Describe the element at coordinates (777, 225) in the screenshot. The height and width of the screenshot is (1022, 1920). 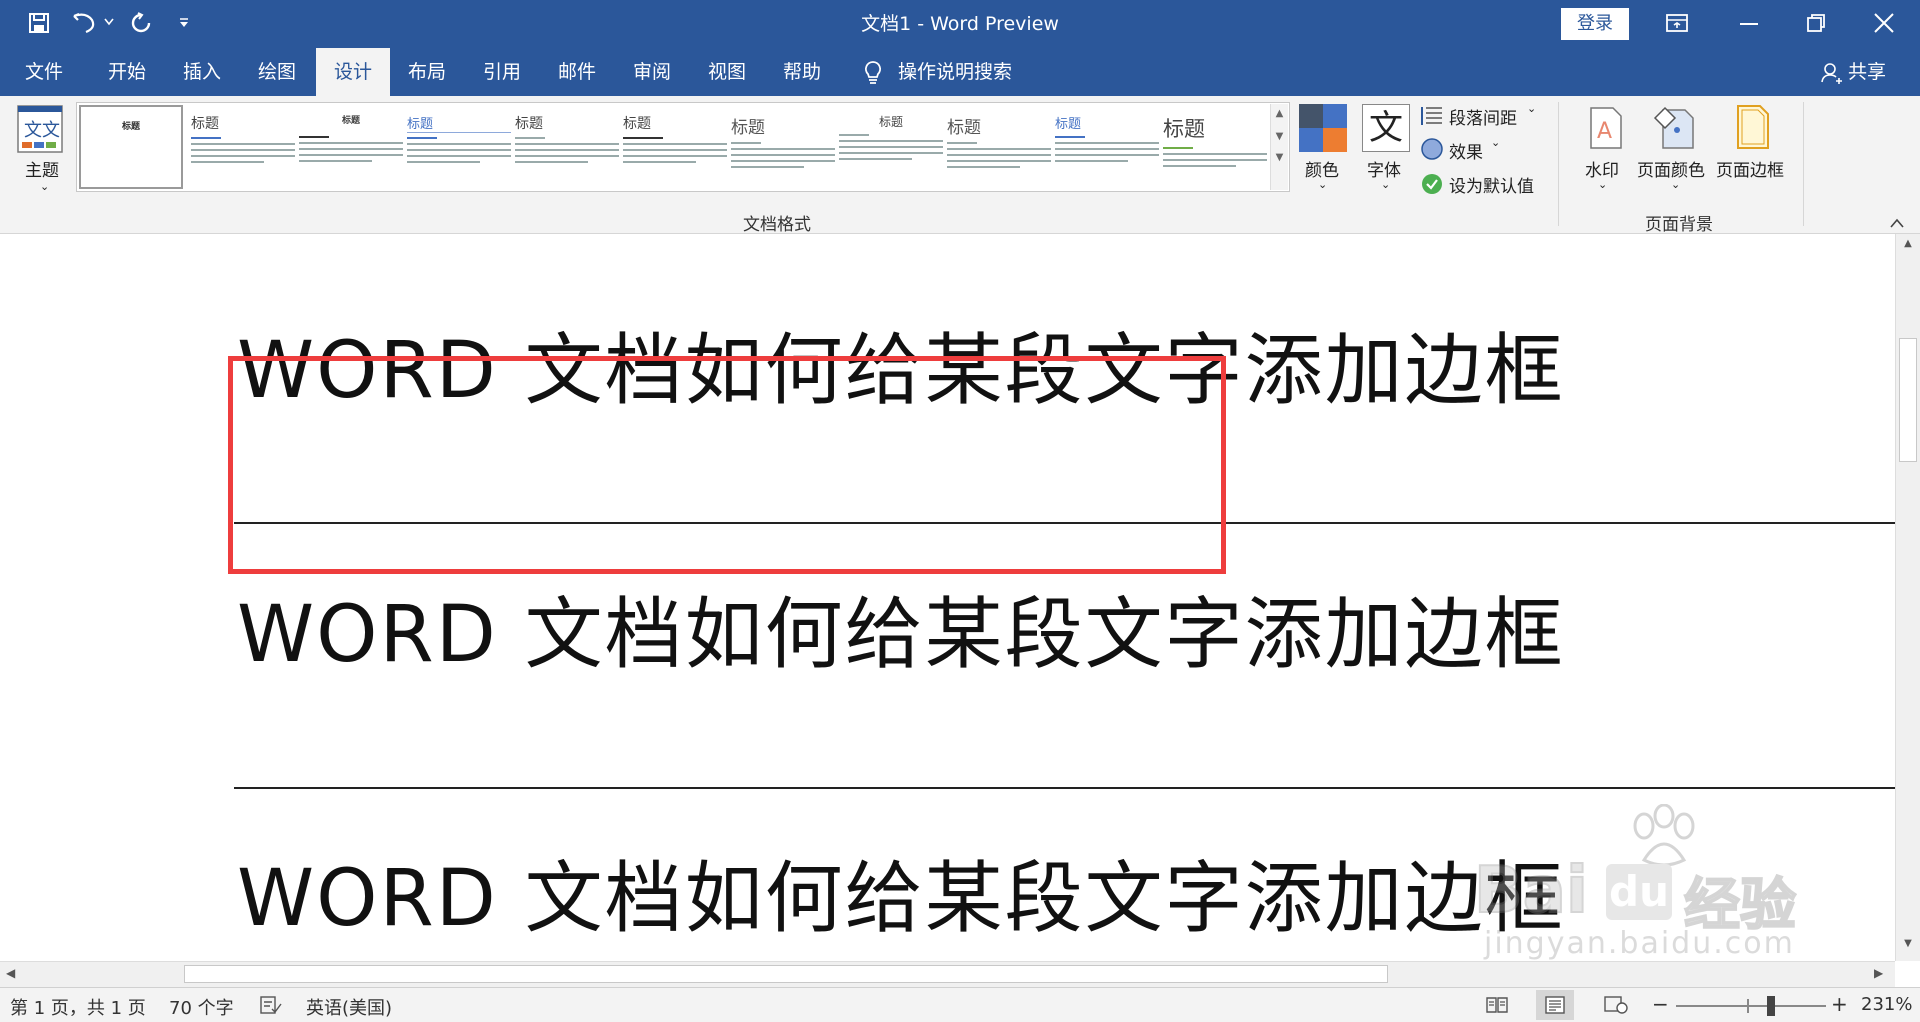
I see `group-label-document-formatting: 文档格式` at that location.